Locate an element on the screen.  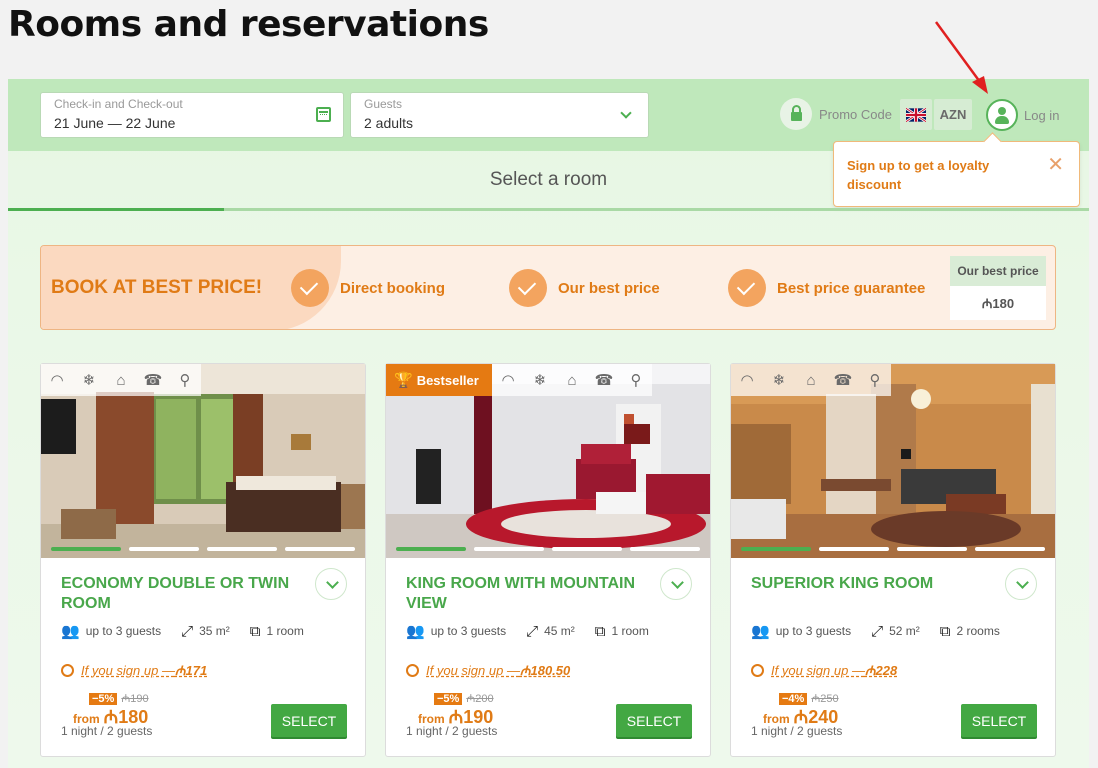
chevron-down-icon is located at coordinates (626, 113).